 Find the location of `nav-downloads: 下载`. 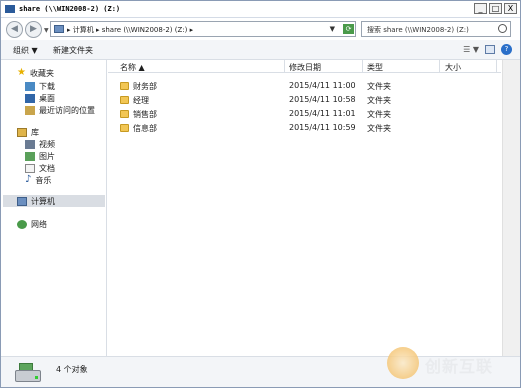

nav-downloads: 下载 is located at coordinates (40, 86).